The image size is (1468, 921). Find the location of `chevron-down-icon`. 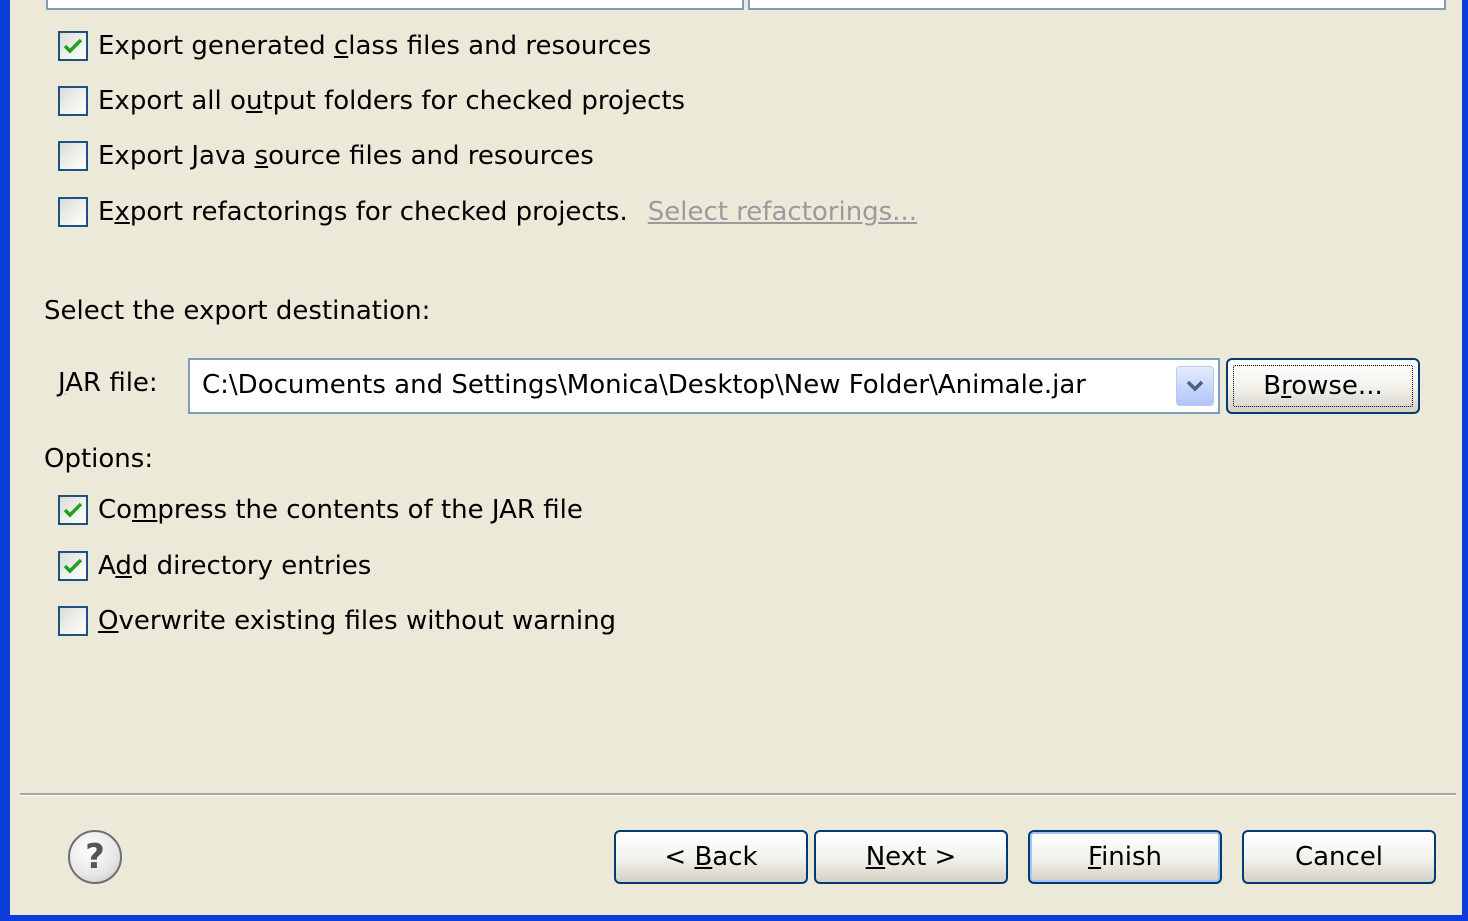

chevron-down-icon is located at coordinates (1195, 386).